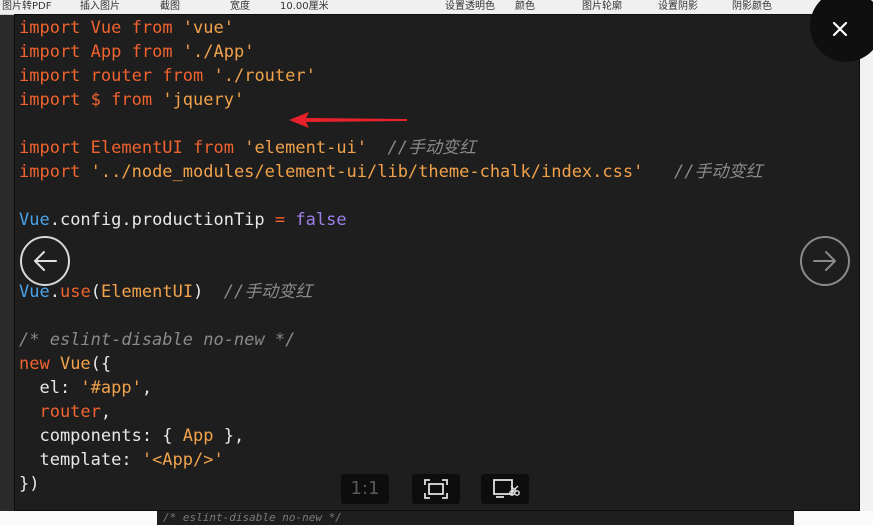 The image size is (873, 525). What do you see at coordinates (208, 28) in the screenshot?
I see `code-token: 'vue'` at bounding box center [208, 28].